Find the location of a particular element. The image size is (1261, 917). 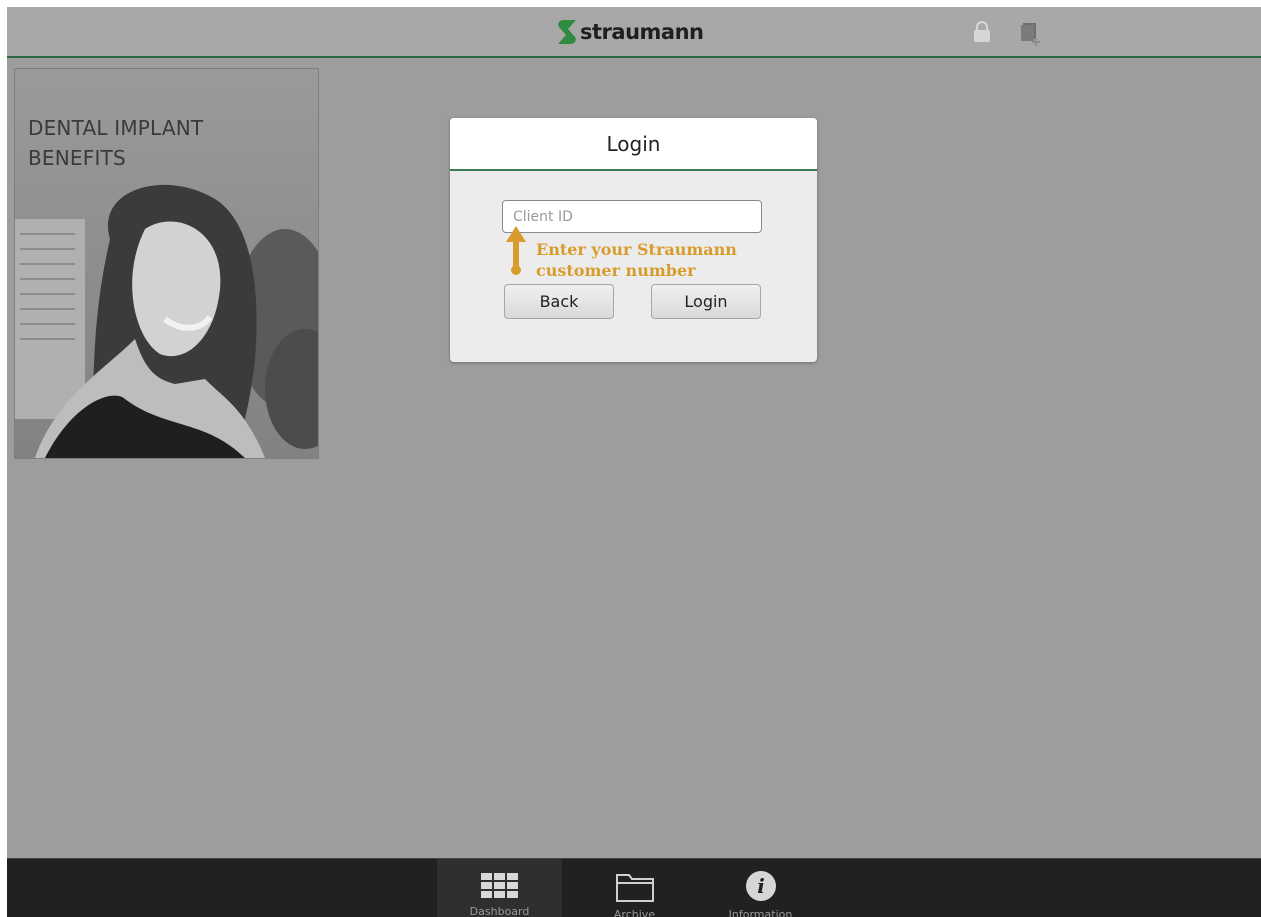

bottom-tab-bar: Dashboard Archive i Information is located at coordinates (634, 887).